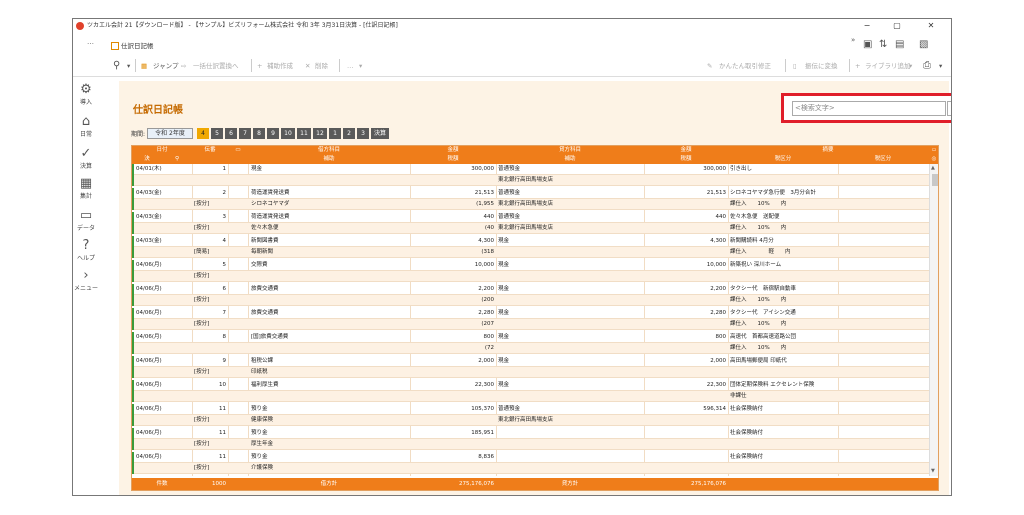 The image size is (1024, 515). I want to click on table-subrow: [按分] 介護保険, so click(530, 468).